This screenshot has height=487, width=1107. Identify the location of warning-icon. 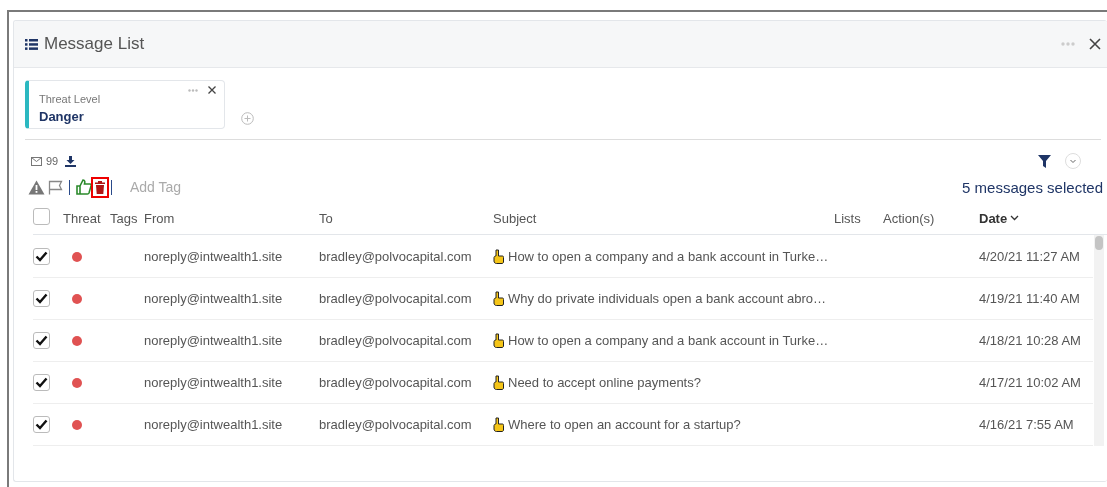
(36, 187).